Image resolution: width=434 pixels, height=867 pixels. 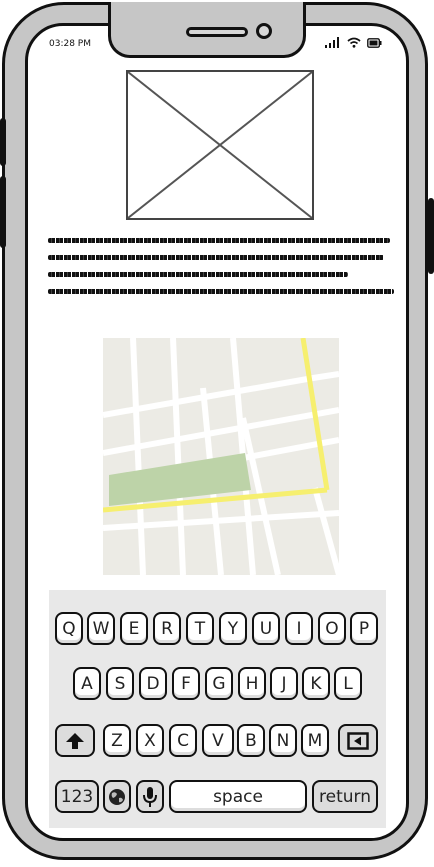 I want to click on globe-icon, so click(x=117, y=796).